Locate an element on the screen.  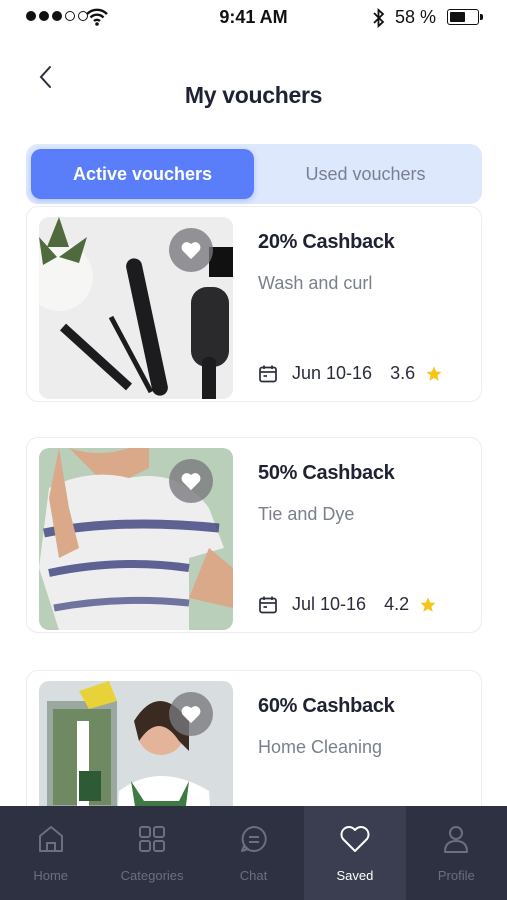
nav-profile: Profile is located at coordinates (456, 853).